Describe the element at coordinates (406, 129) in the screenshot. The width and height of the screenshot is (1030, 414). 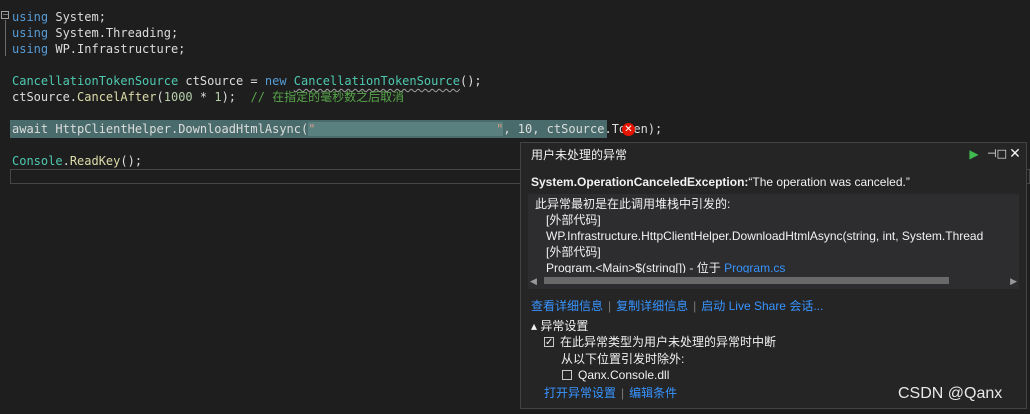
I see `string-literal-redacted: " "` at that location.